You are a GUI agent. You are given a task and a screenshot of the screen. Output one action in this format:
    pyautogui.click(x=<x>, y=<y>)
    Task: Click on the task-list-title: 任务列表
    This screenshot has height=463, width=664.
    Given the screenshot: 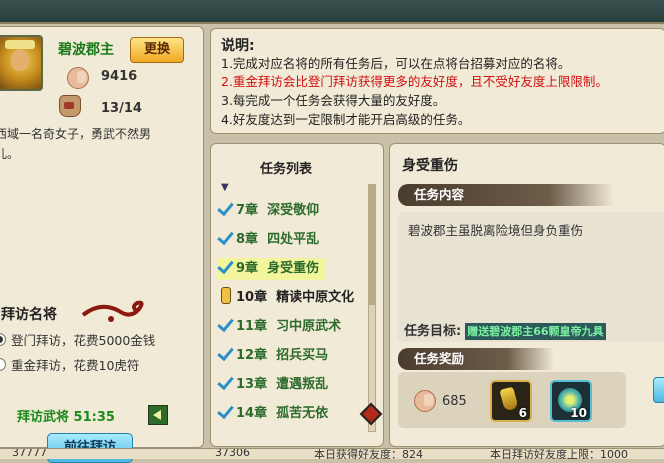 What is the action you would take?
    pyautogui.click(x=285, y=169)
    